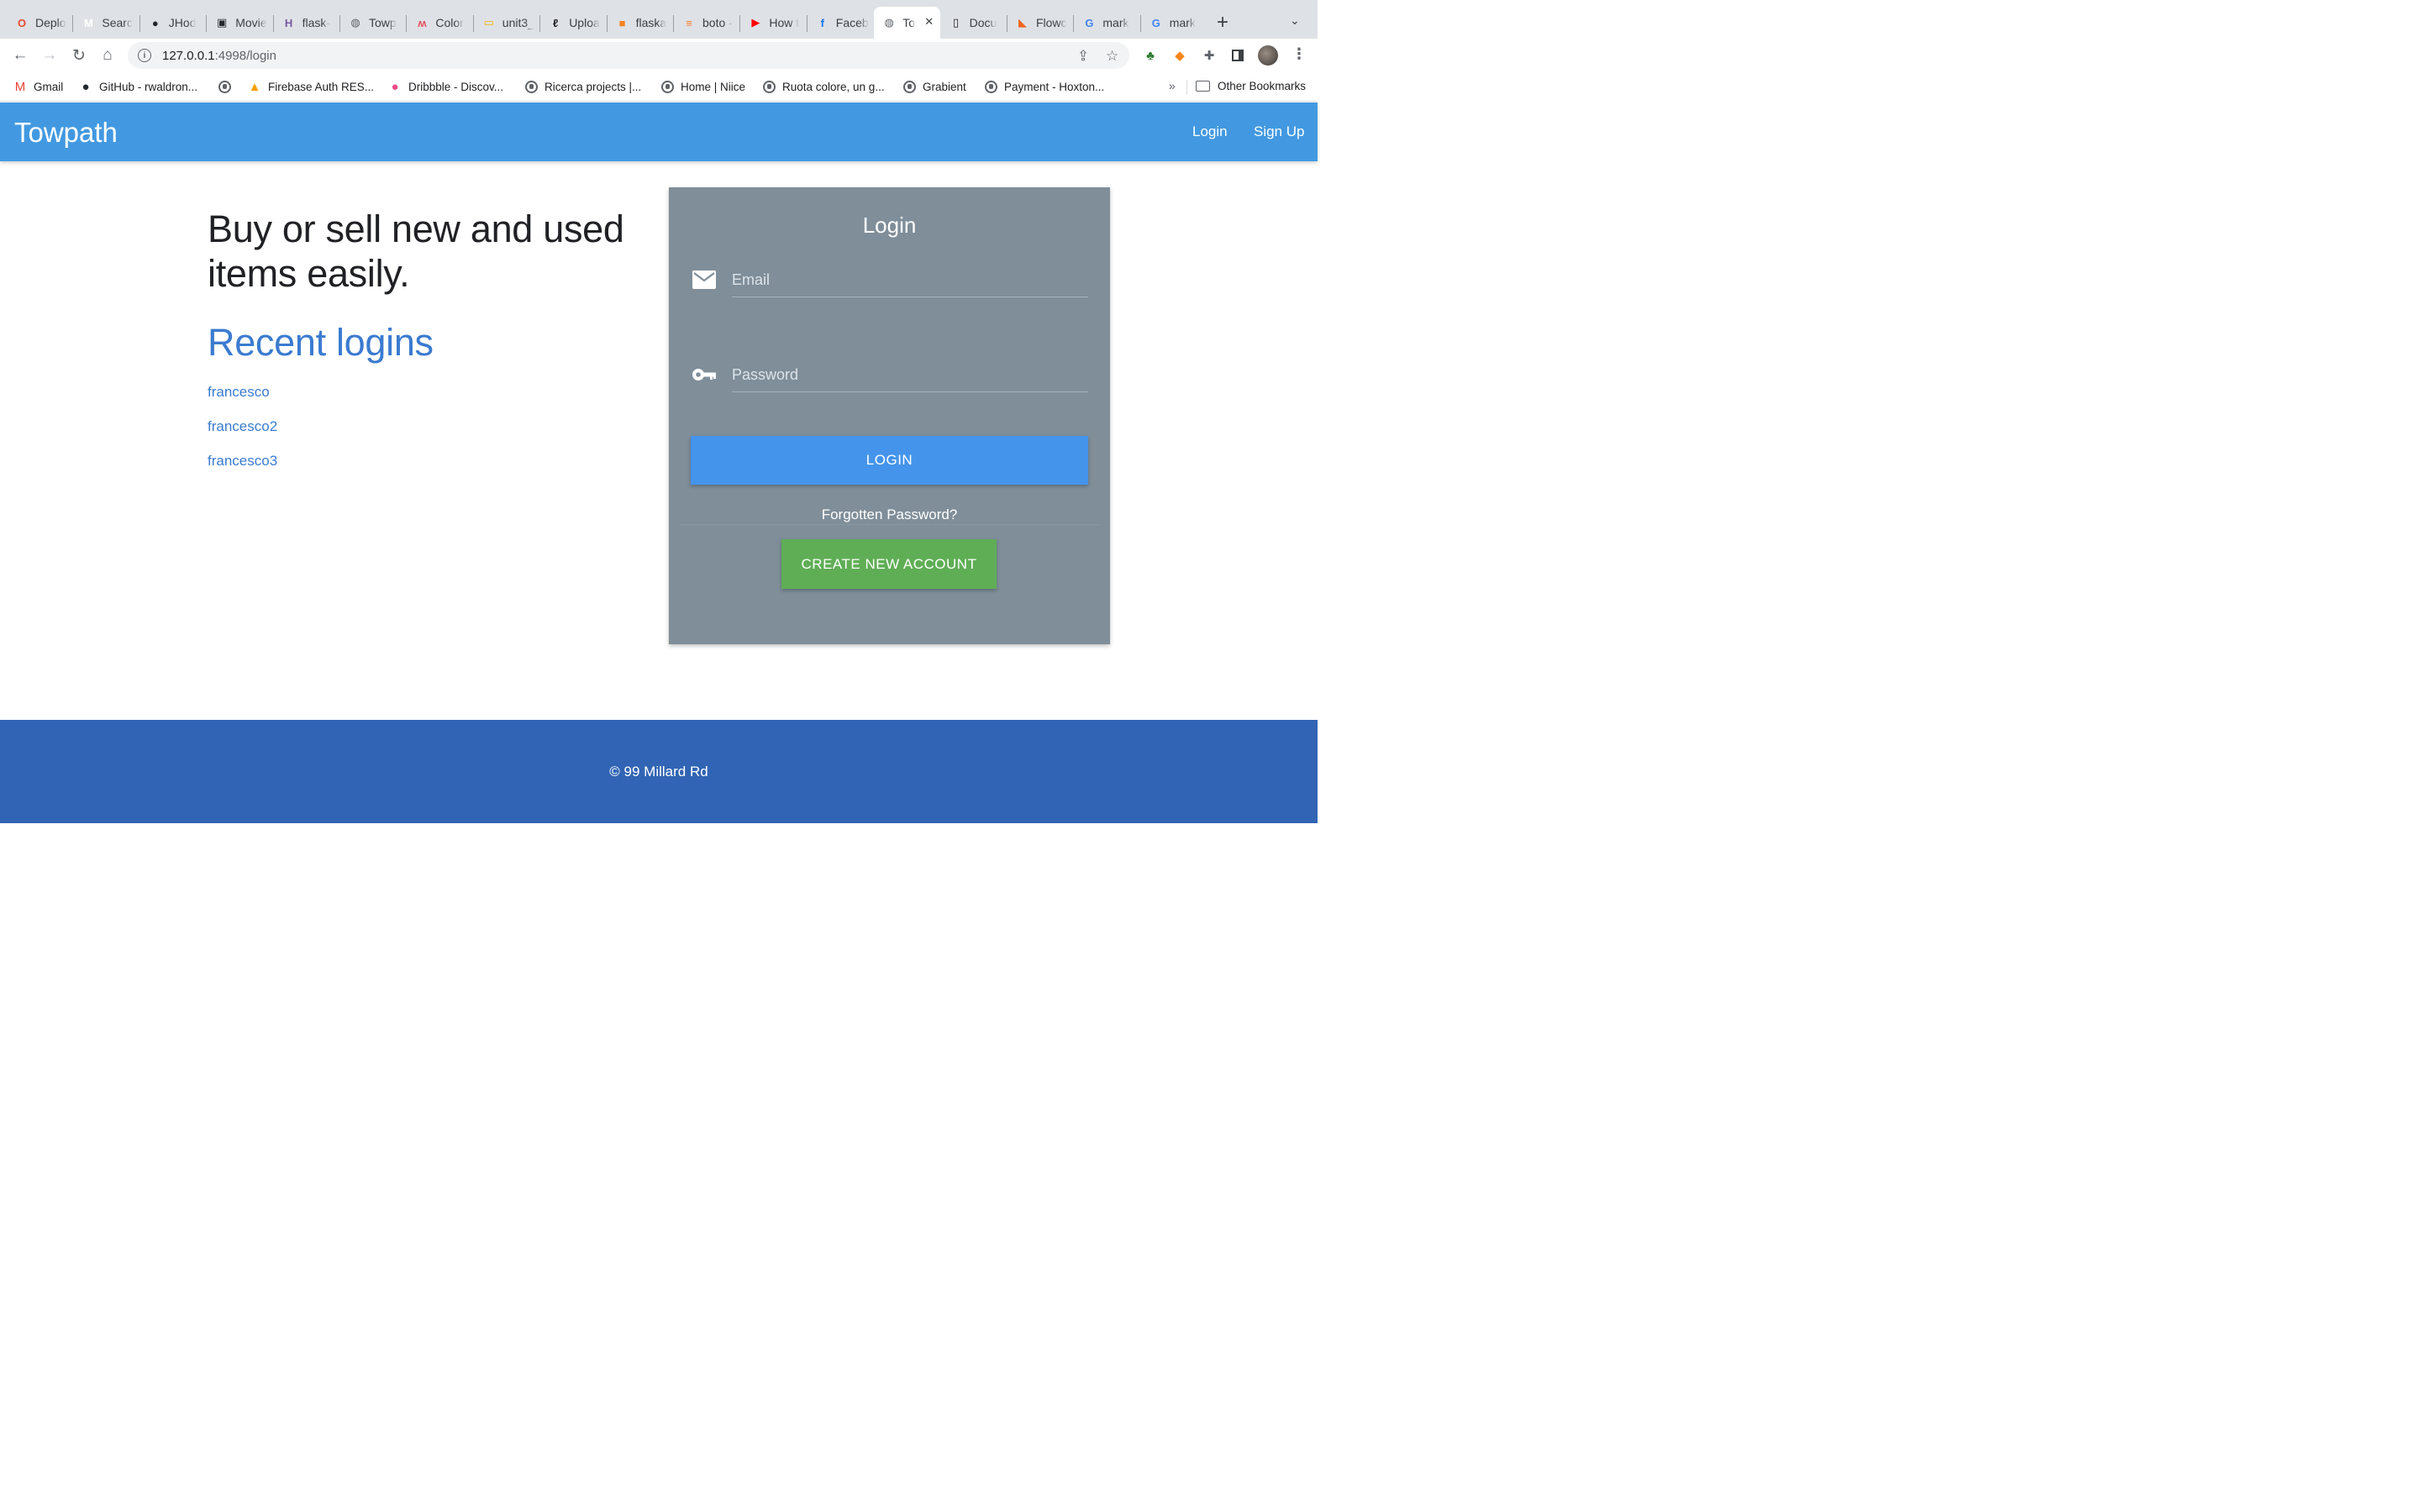 The height and width of the screenshot is (1512, 2420). I want to click on forward-arrow-icon: →, so click(50, 55).